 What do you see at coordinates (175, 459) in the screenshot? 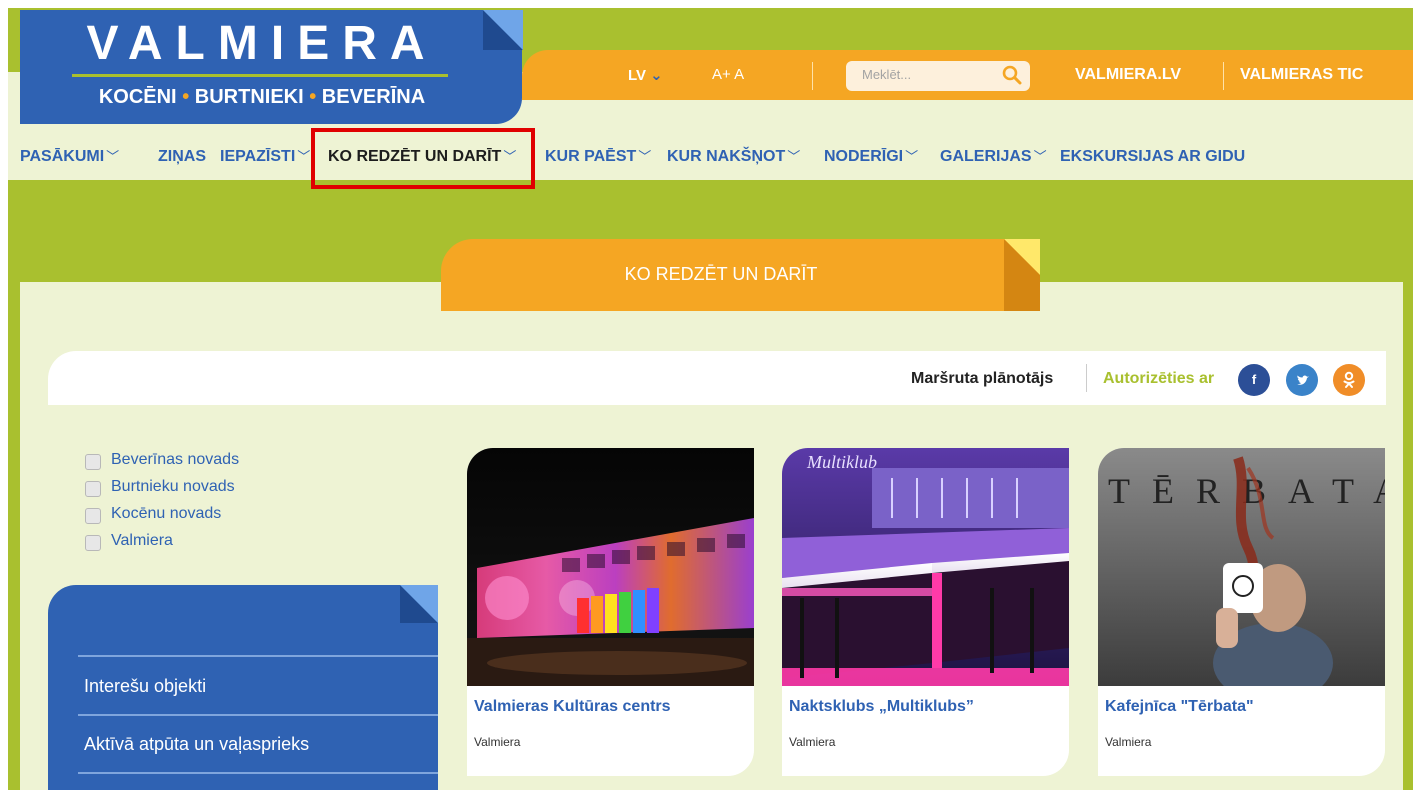
I see `filter-label: Beverīnas novads` at bounding box center [175, 459].